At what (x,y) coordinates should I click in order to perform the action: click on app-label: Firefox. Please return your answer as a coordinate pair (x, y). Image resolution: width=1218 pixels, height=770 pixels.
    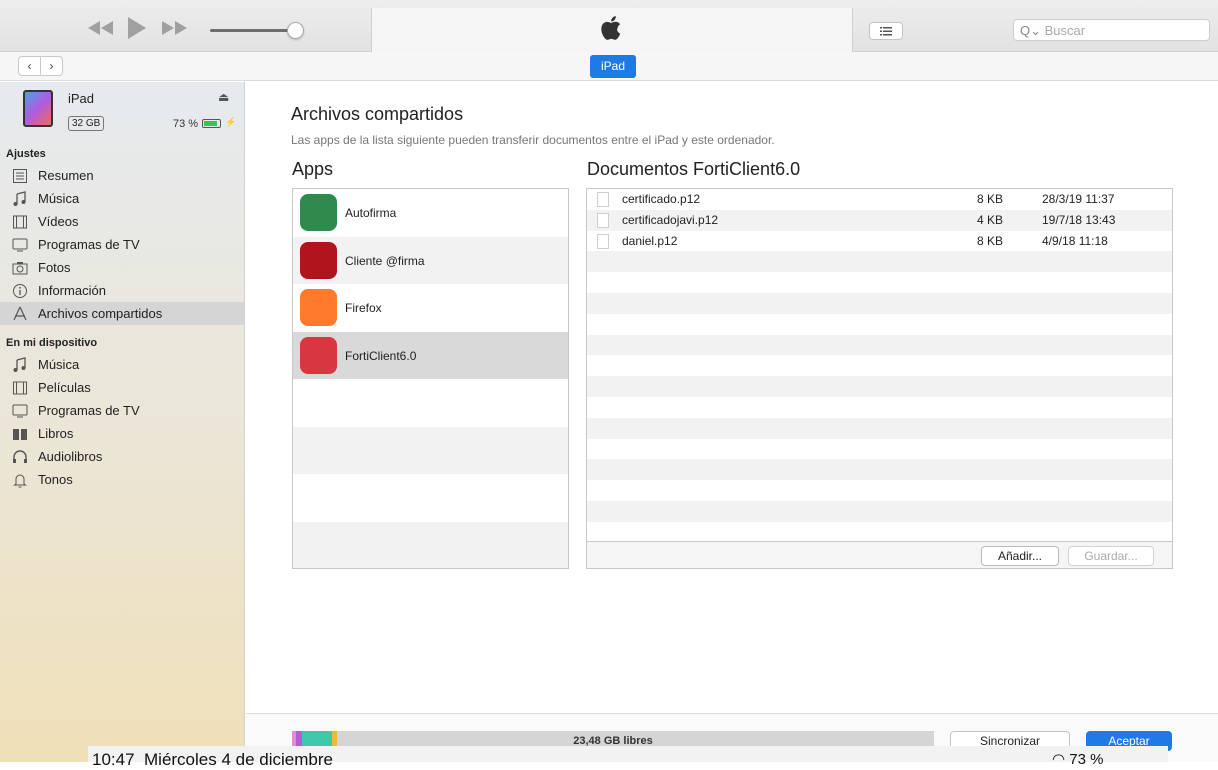
    Looking at the image, I should click on (363, 308).